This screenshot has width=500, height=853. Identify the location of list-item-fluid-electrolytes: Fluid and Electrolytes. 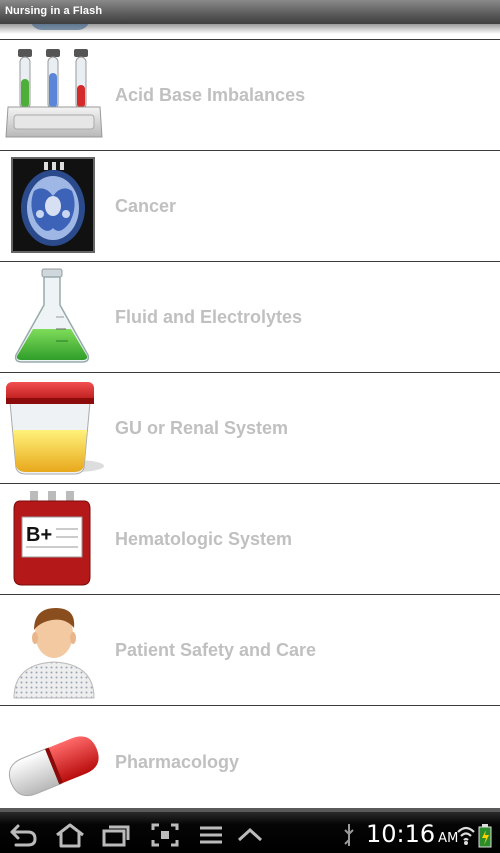
(250, 317).